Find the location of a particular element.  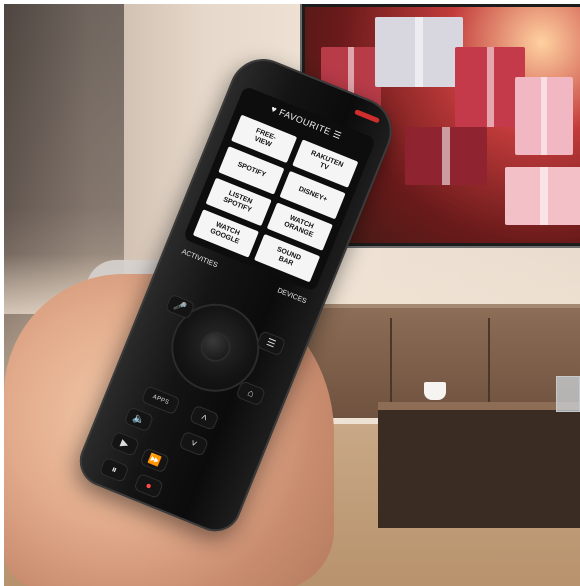

play-icon: ▶ is located at coordinates (125, 444).